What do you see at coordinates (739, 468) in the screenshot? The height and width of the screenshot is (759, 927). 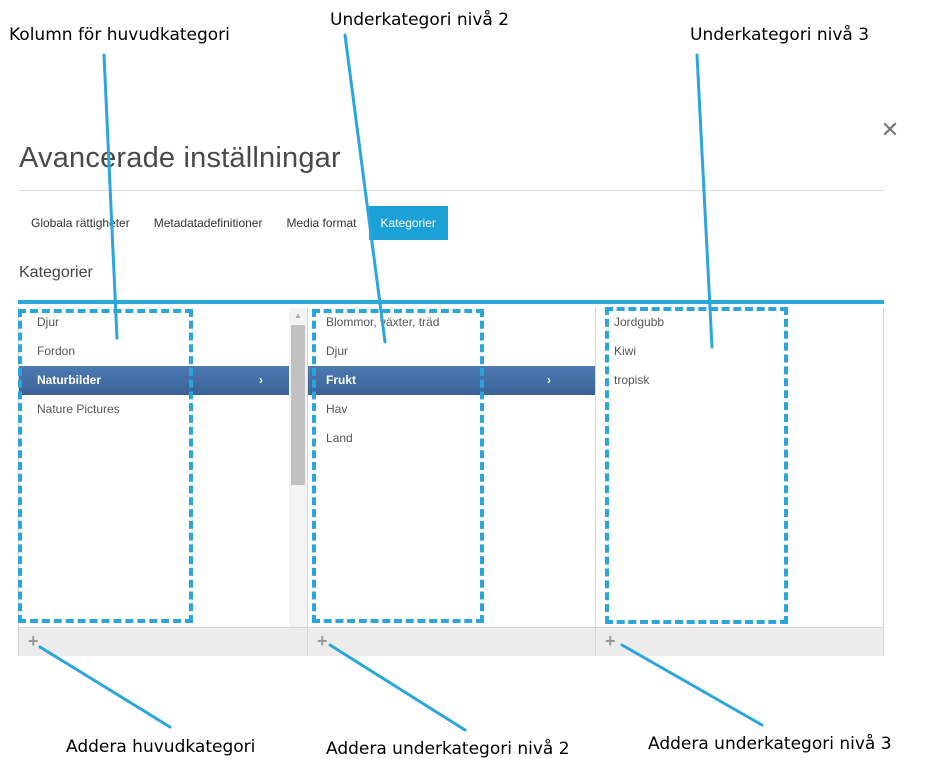 I see `level3-category-list: Jordgubb Kiwi tropisk` at bounding box center [739, 468].